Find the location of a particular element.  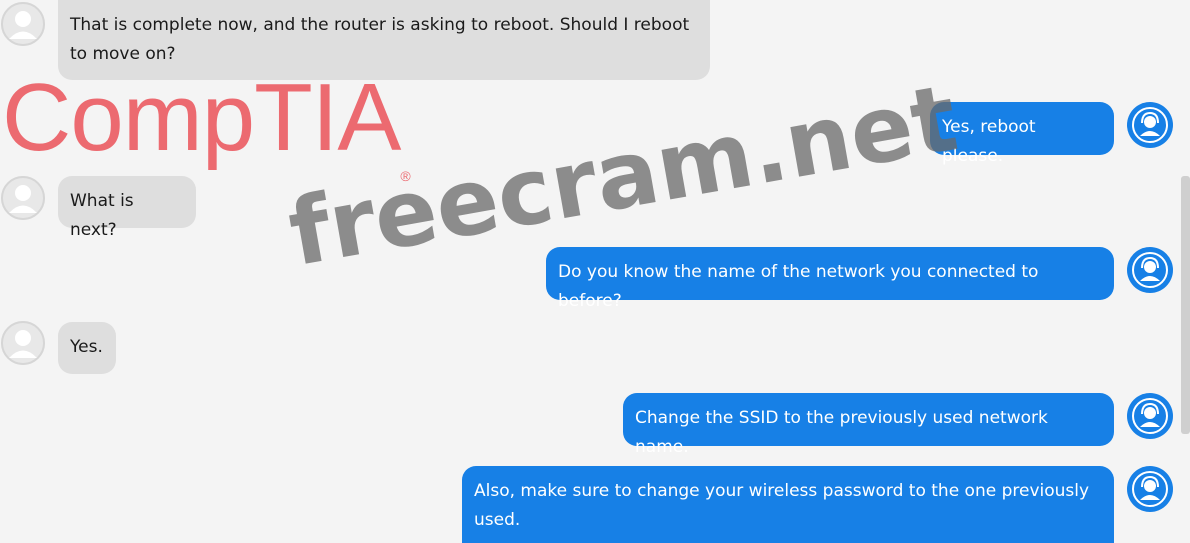

comptia-logo: CompTIA® is located at coordinates (206, 126).